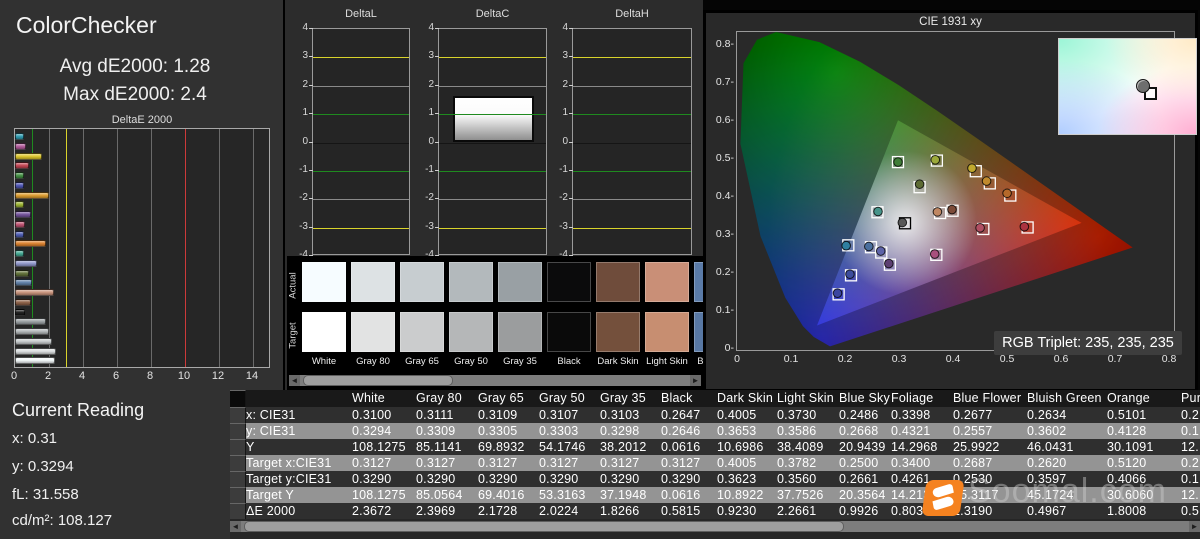  Describe the element at coordinates (20, 175) in the screenshot. I see `deltae-bar-green` at that location.